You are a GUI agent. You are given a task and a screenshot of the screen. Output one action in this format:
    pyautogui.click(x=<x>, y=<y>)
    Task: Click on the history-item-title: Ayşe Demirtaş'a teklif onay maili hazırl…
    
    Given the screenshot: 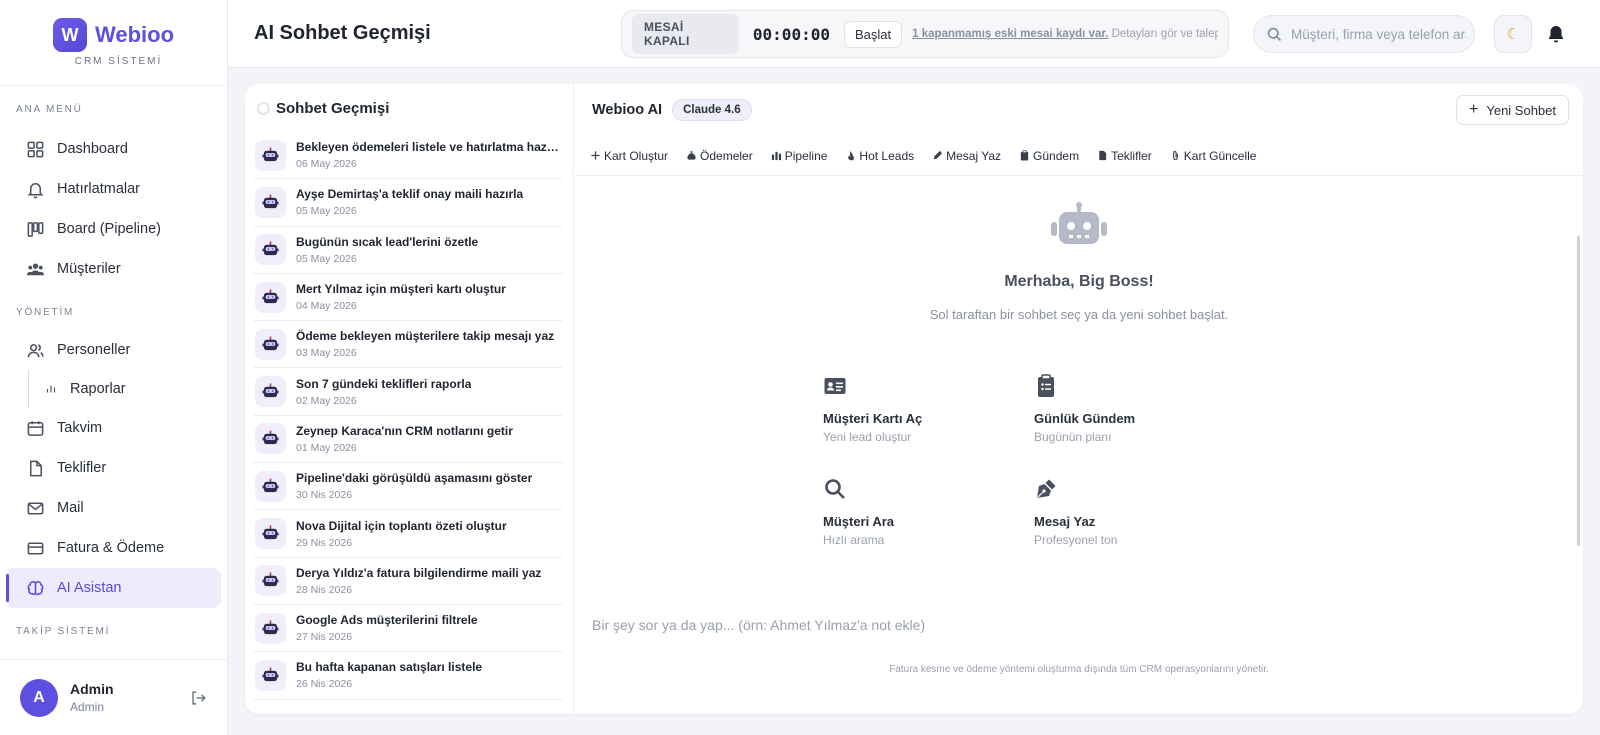 What is the action you would take?
    pyautogui.click(x=410, y=194)
    